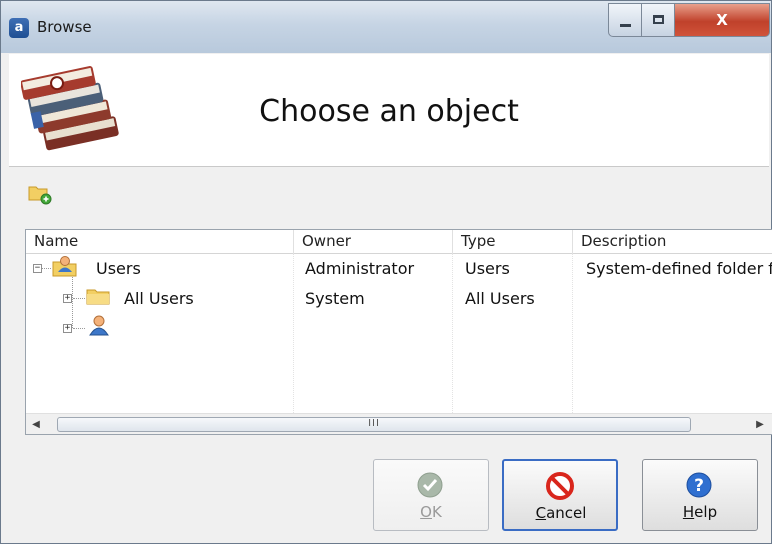 The width and height of the screenshot is (772, 544). Describe the element at coordinates (118, 268) in the screenshot. I see `row-name: Users` at that location.